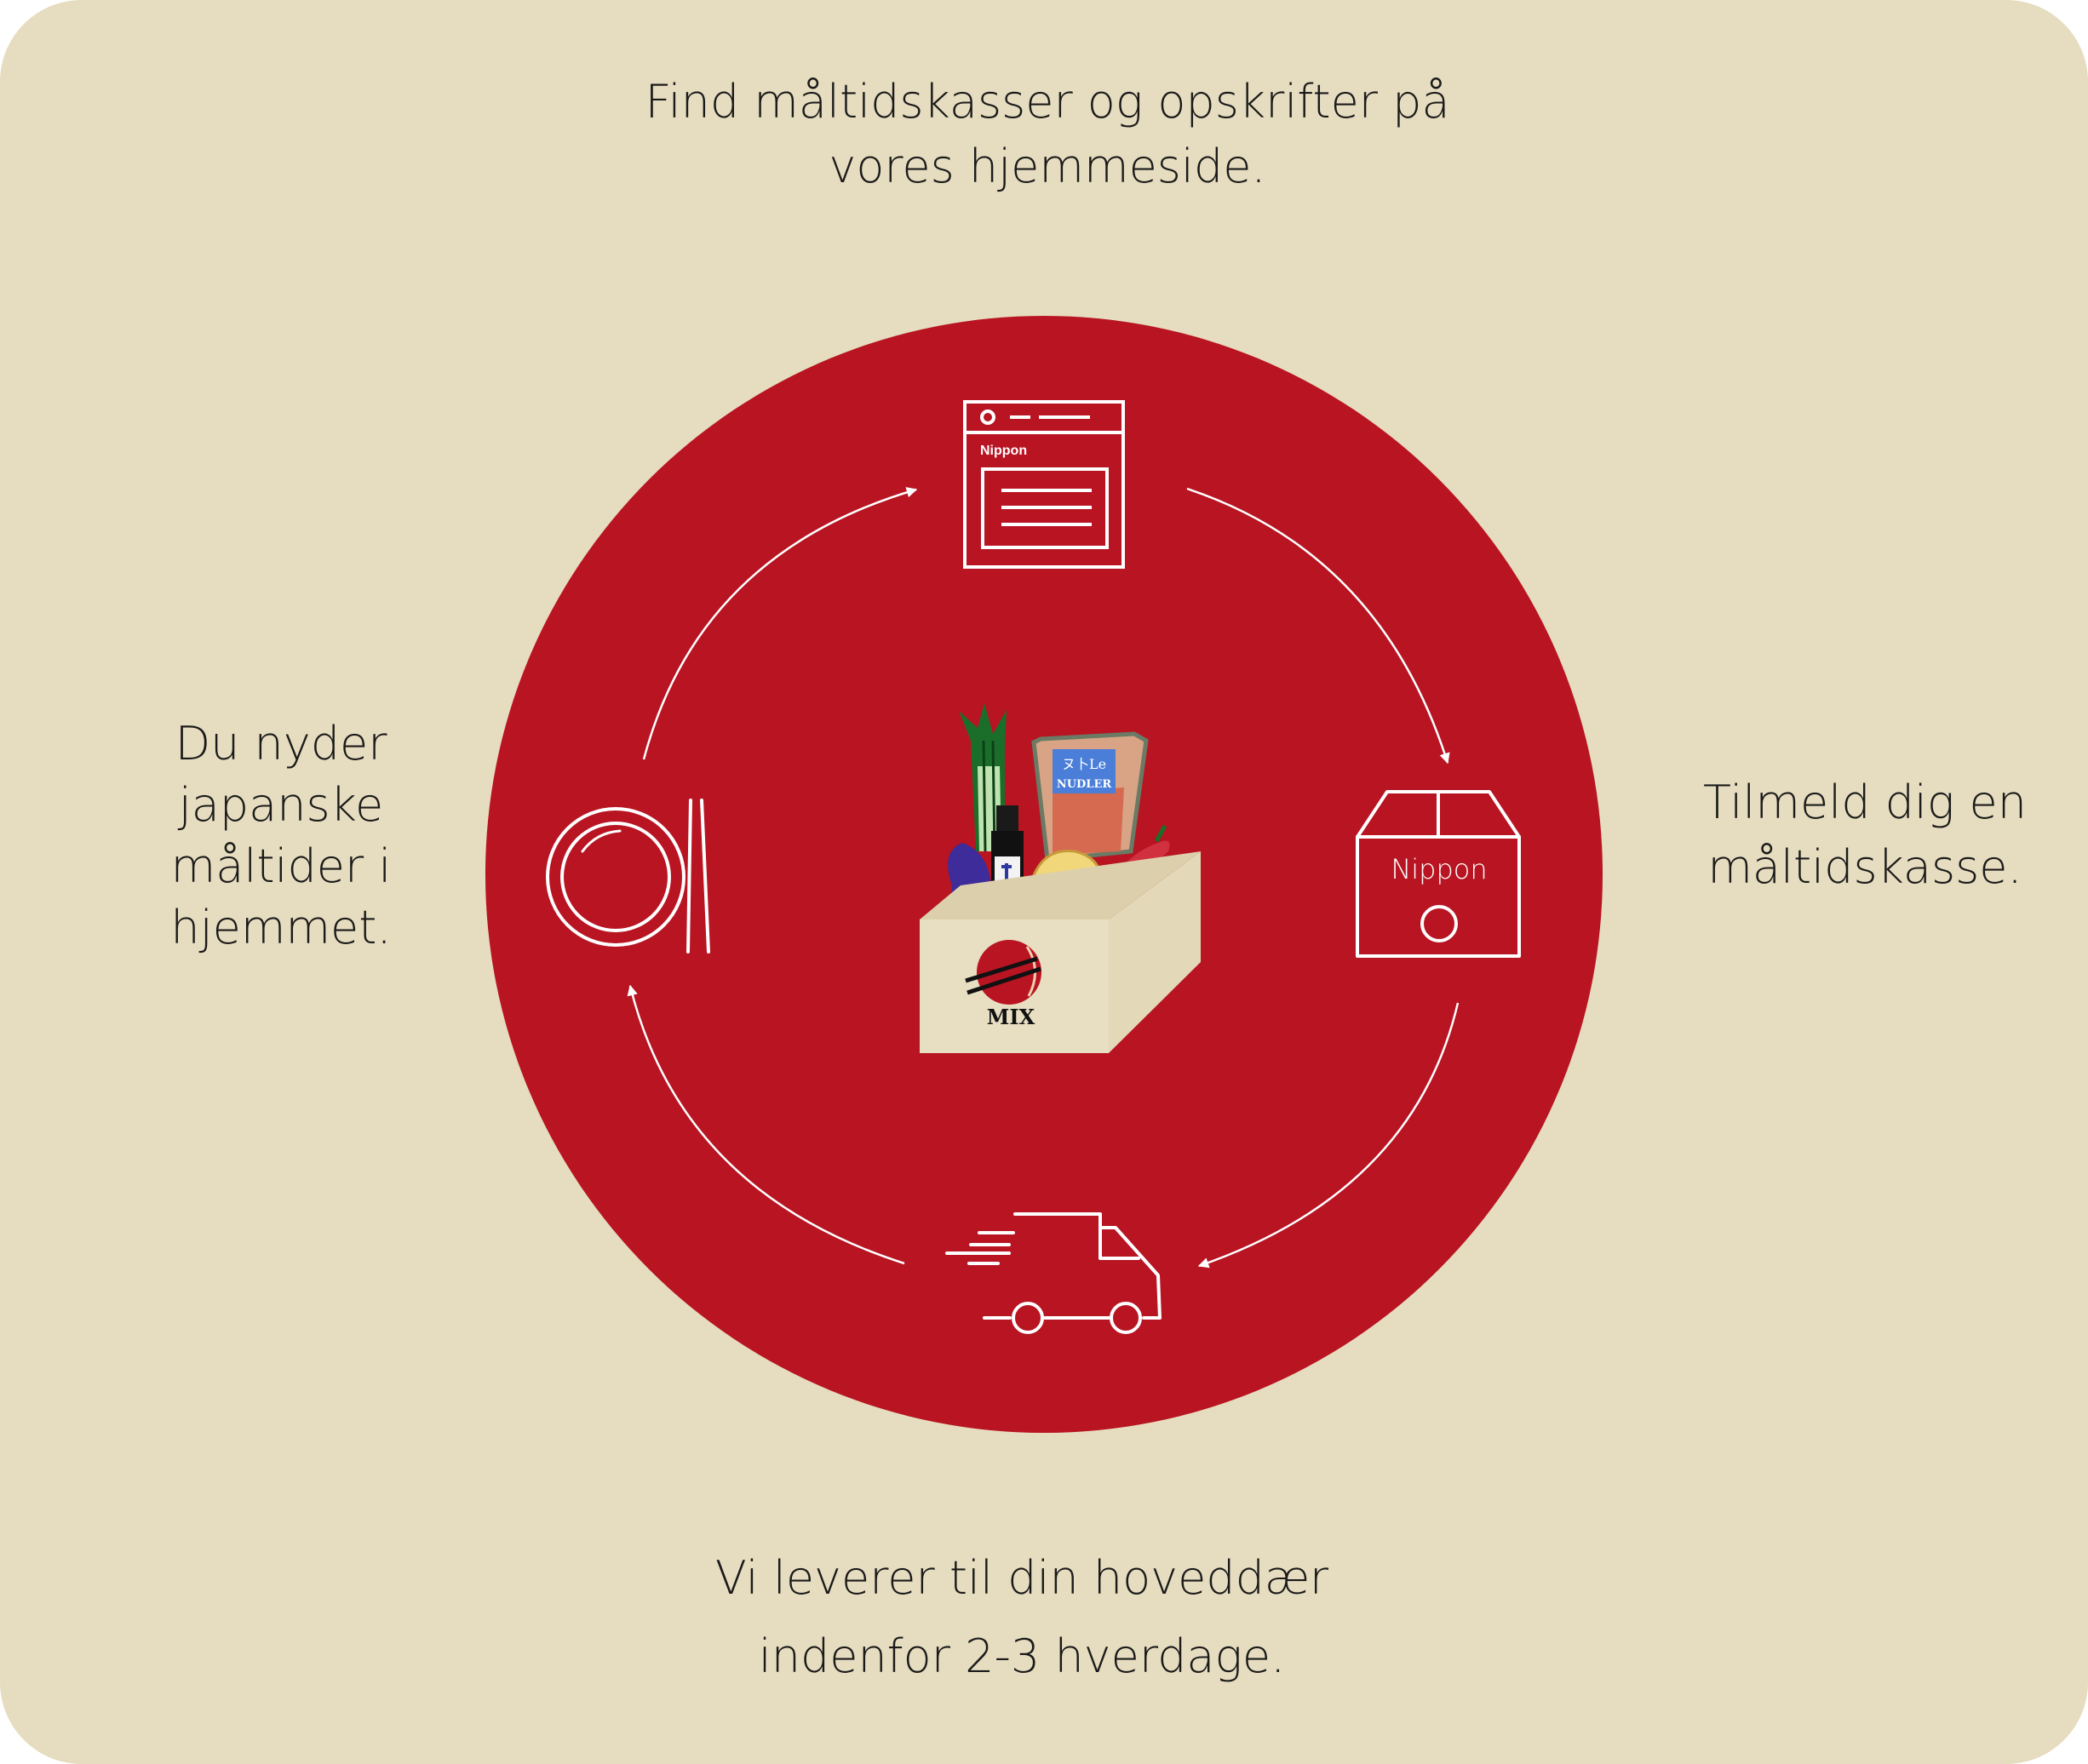  What do you see at coordinates (1084, 784) in the screenshot?
I see `noodle-pack-label: NUDLER` at bounding box center [1084, 784].